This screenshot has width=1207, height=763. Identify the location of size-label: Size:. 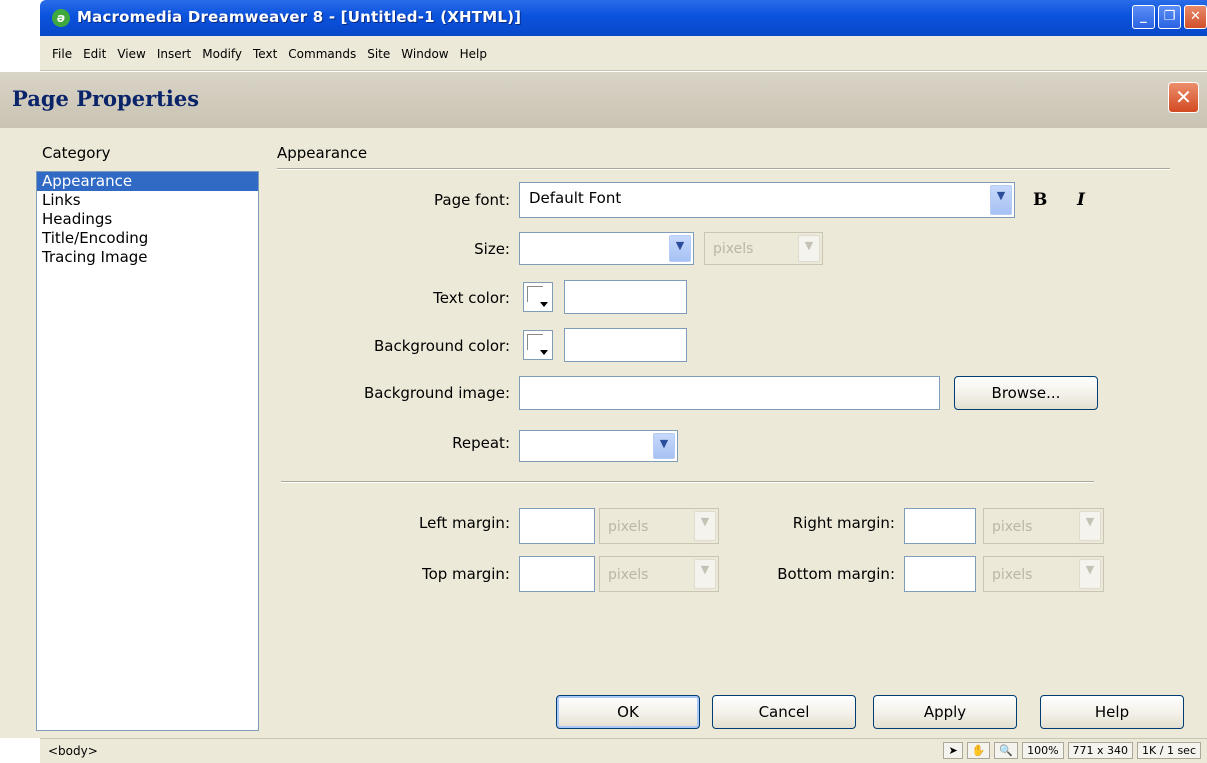
(492, 249).